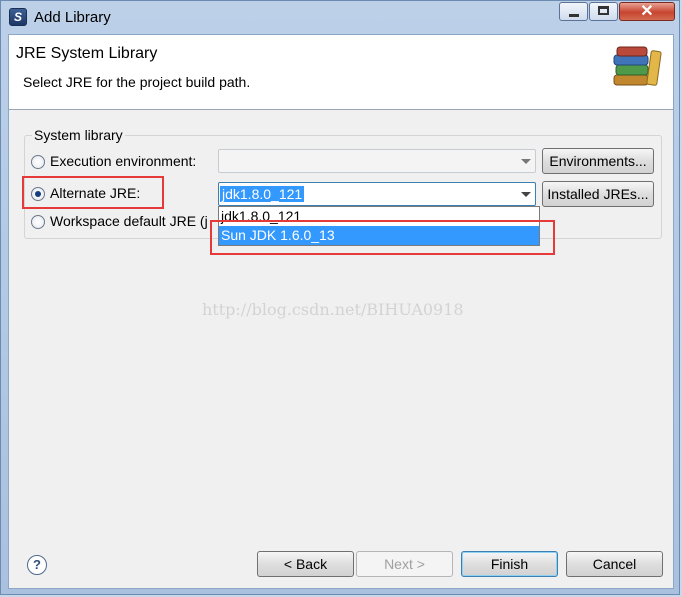 The height and width of the screenshot is (597, 682). Describe the element at coordinates (87, 53) in the screenshot. I see `page-title: JRE System Library` at that location.